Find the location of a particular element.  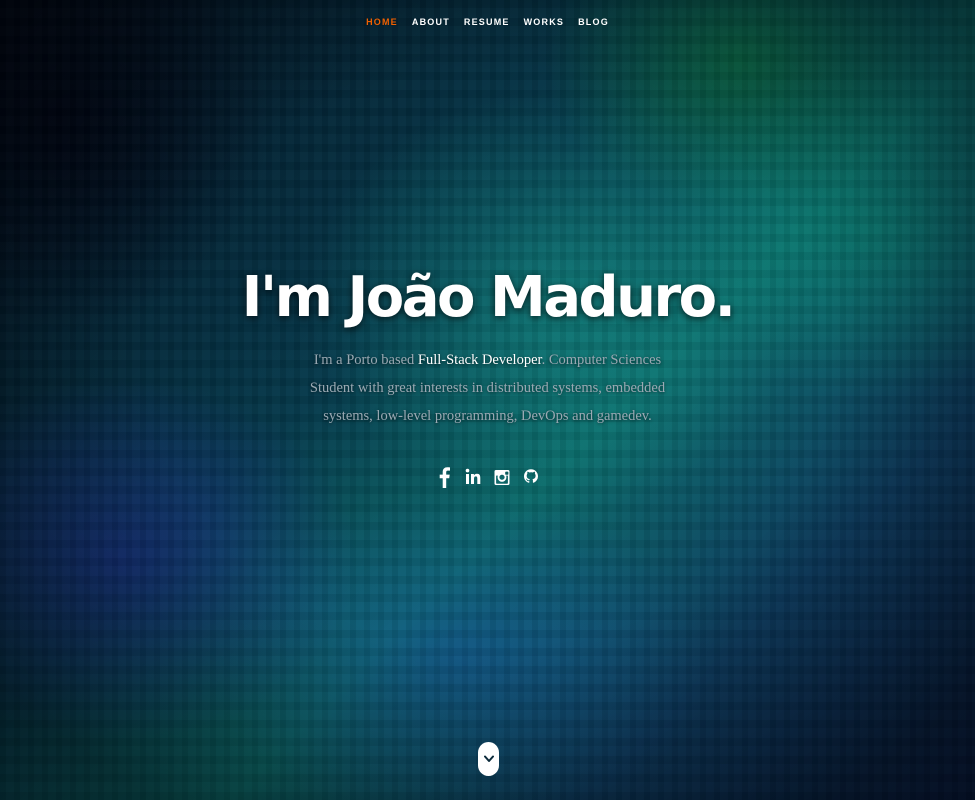

github-icon is located at coordinates (531, 476).